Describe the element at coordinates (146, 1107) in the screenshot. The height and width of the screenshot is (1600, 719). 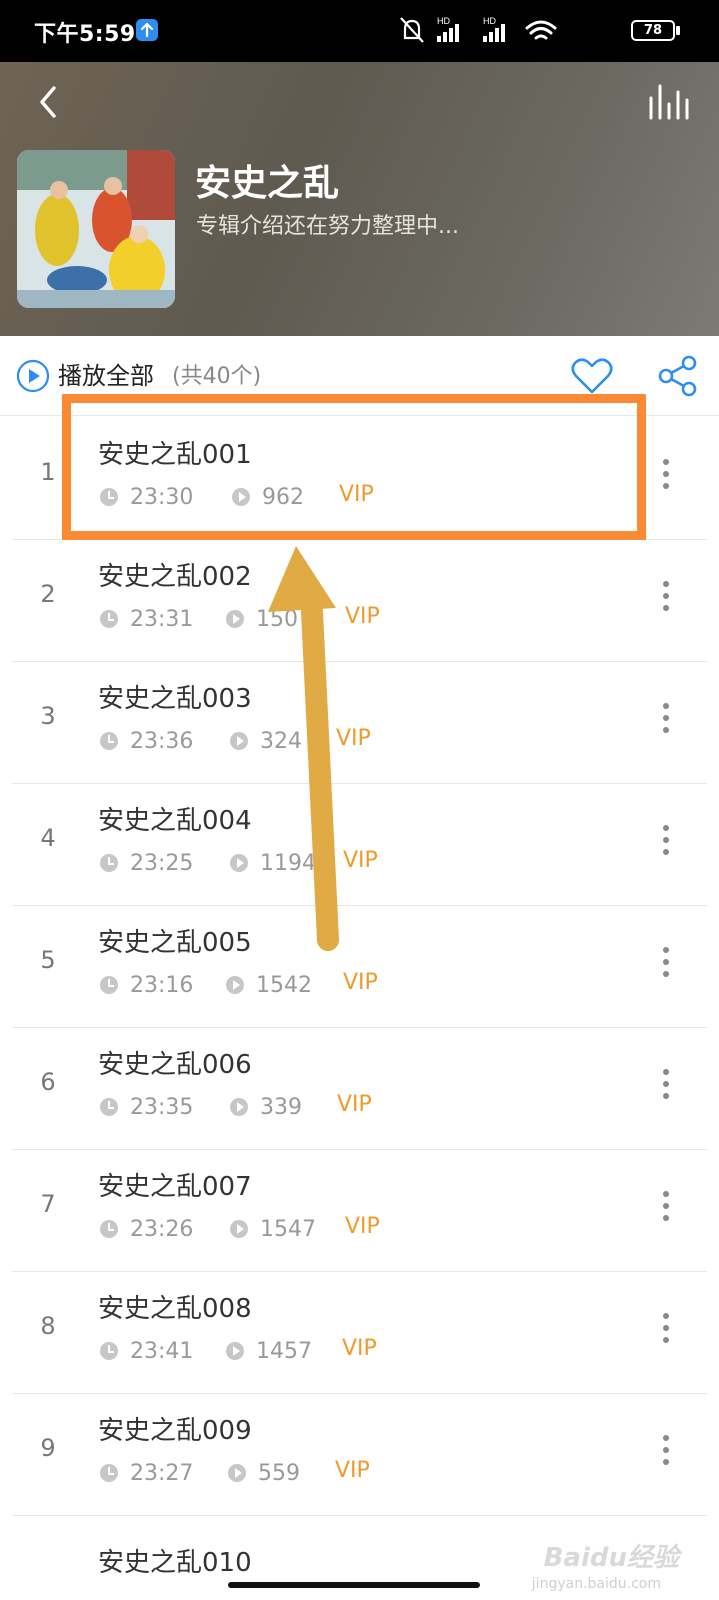
I see `track-duration: 23:35` at that location.